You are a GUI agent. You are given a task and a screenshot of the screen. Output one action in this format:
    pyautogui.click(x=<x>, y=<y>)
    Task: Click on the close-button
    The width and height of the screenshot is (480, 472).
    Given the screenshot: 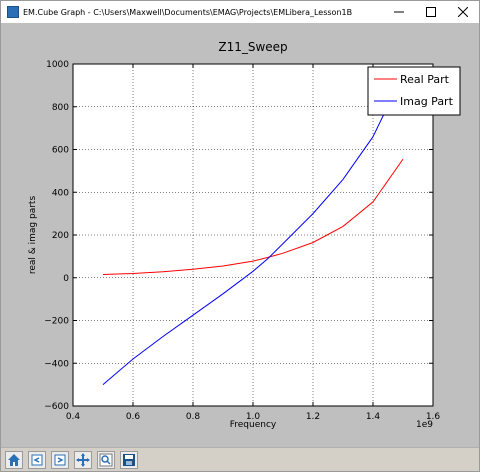 What is the action you would take?
    pyautogui.click(x=463, y=12)
    